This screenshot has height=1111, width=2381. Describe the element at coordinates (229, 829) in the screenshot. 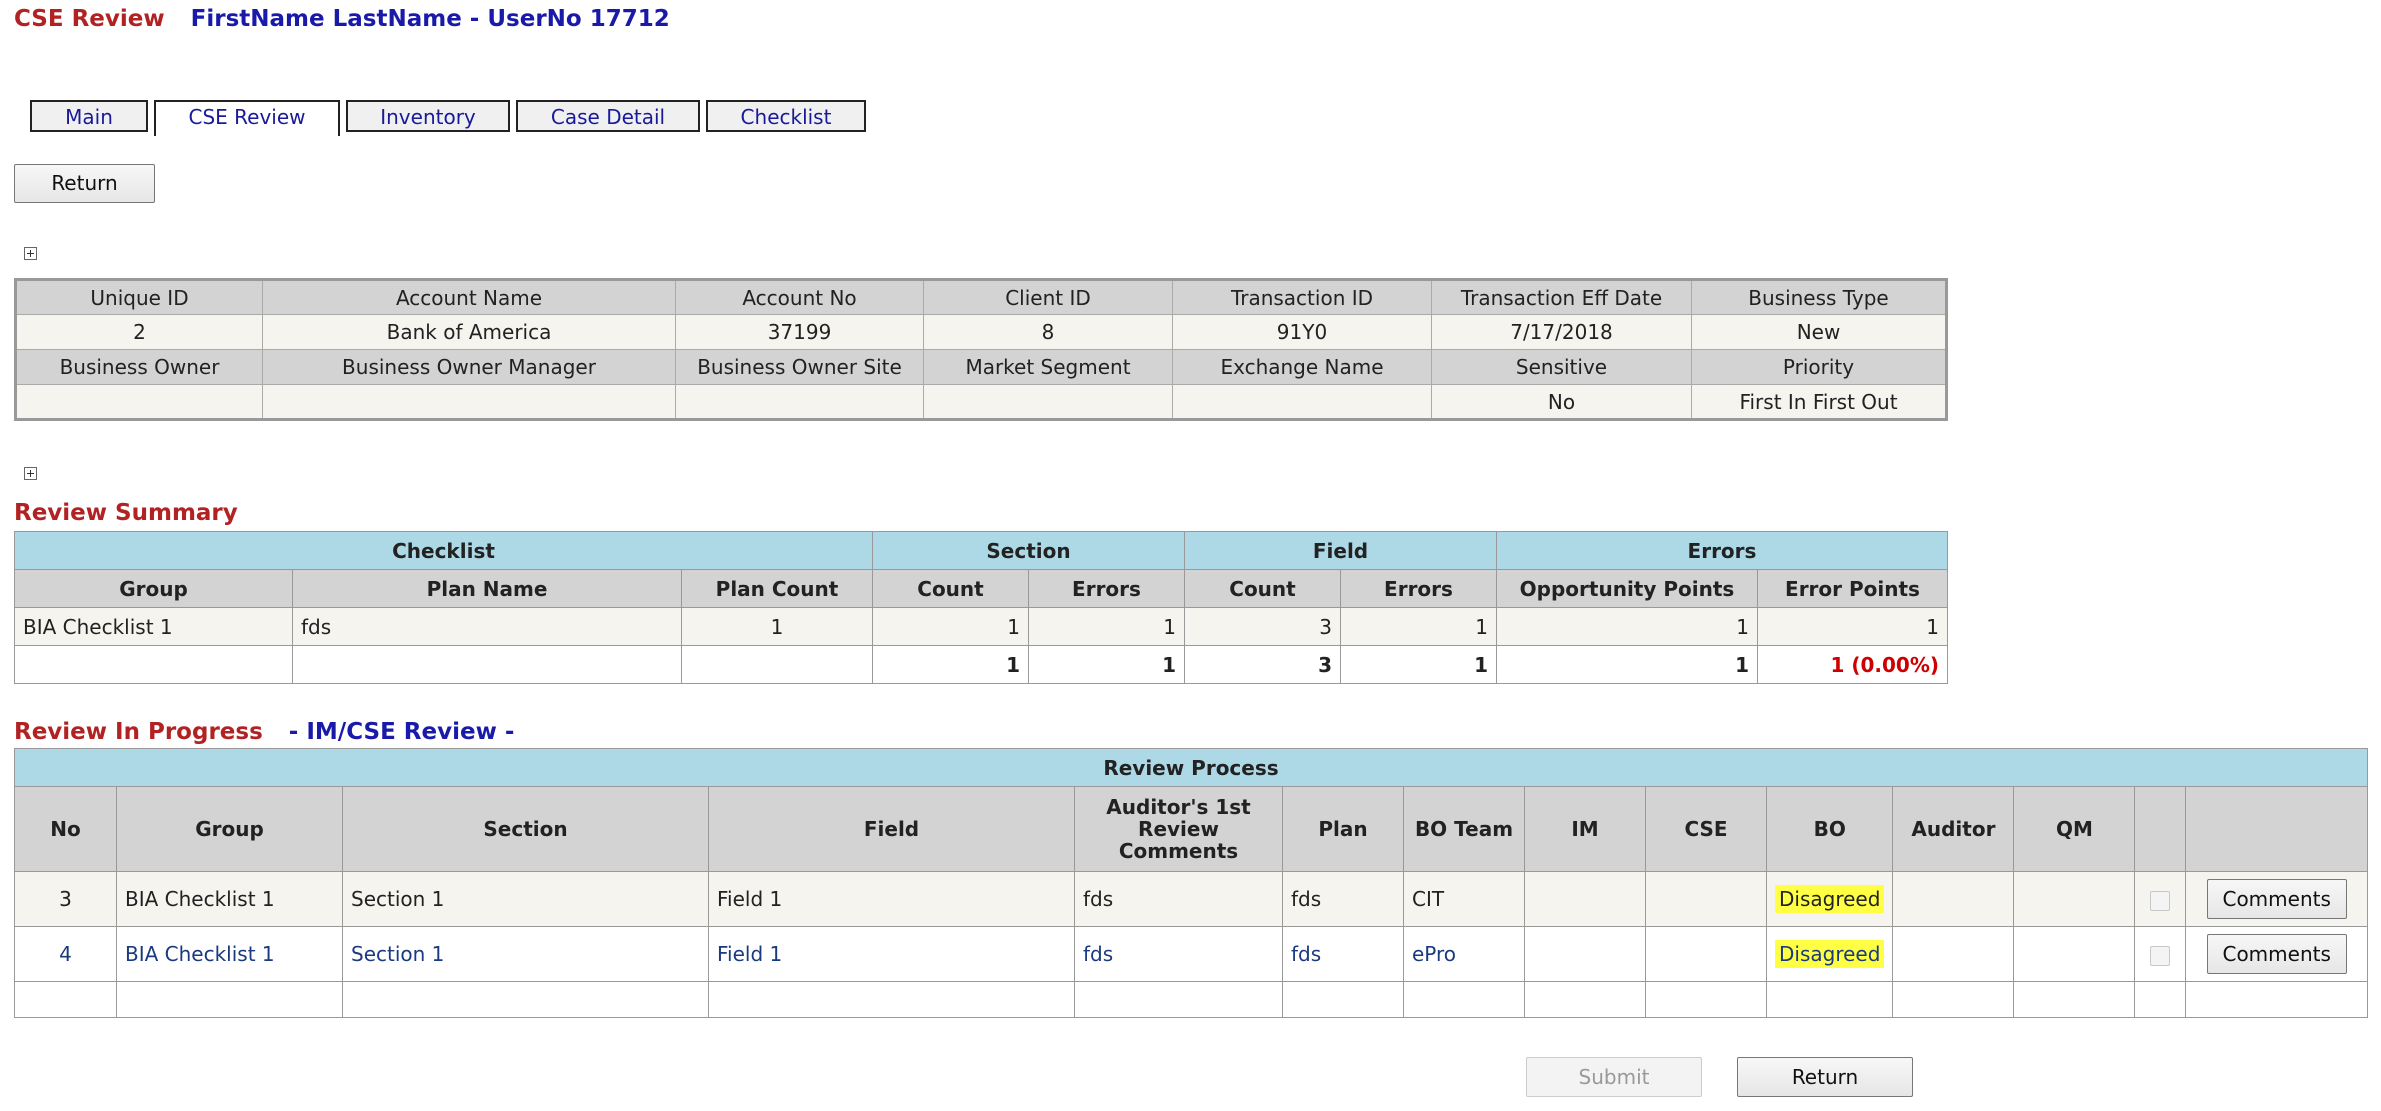

I see `process-column-header: Group` at that location.